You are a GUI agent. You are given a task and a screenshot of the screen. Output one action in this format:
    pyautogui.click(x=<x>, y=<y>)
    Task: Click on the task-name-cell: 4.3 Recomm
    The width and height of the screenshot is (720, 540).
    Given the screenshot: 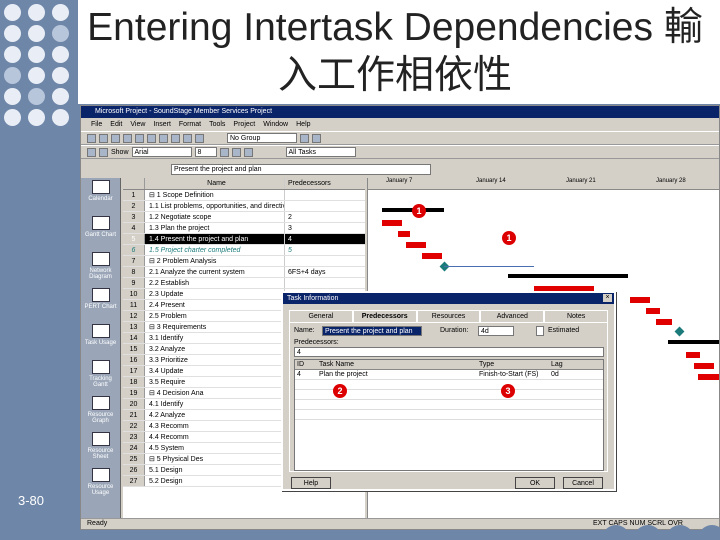 What is the action you would take?
    pyautogui.click(x=215, y=426)
    